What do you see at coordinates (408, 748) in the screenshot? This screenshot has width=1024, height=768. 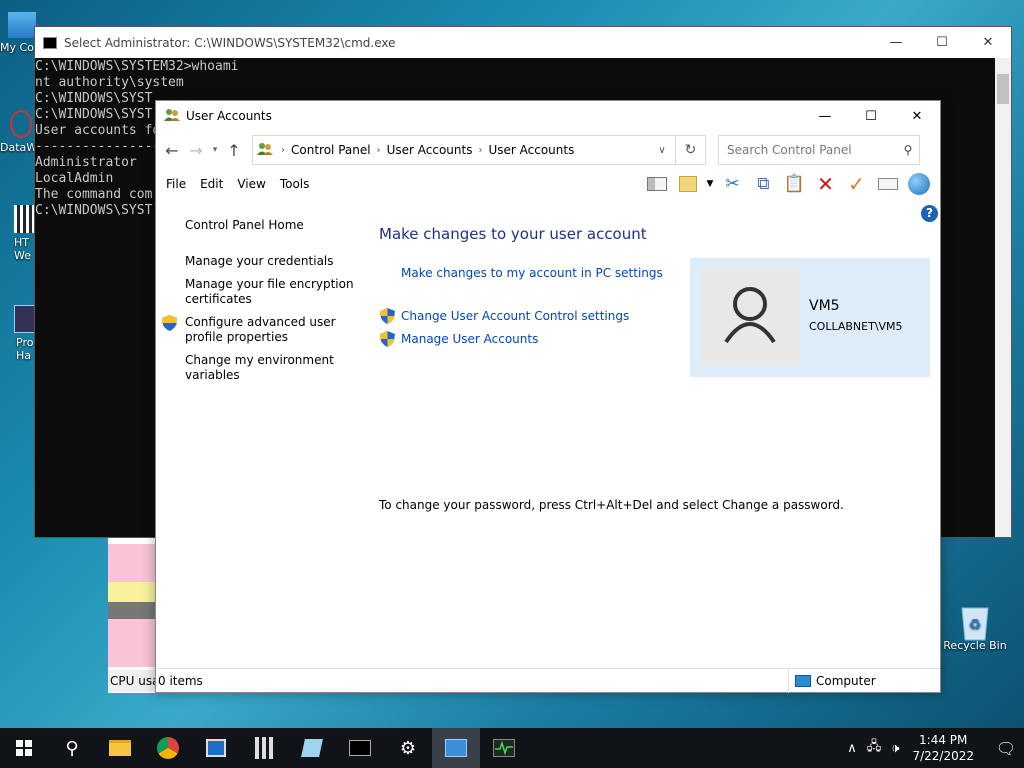 I see `settings-icon: ⚙` at bounding box center [408, 748].